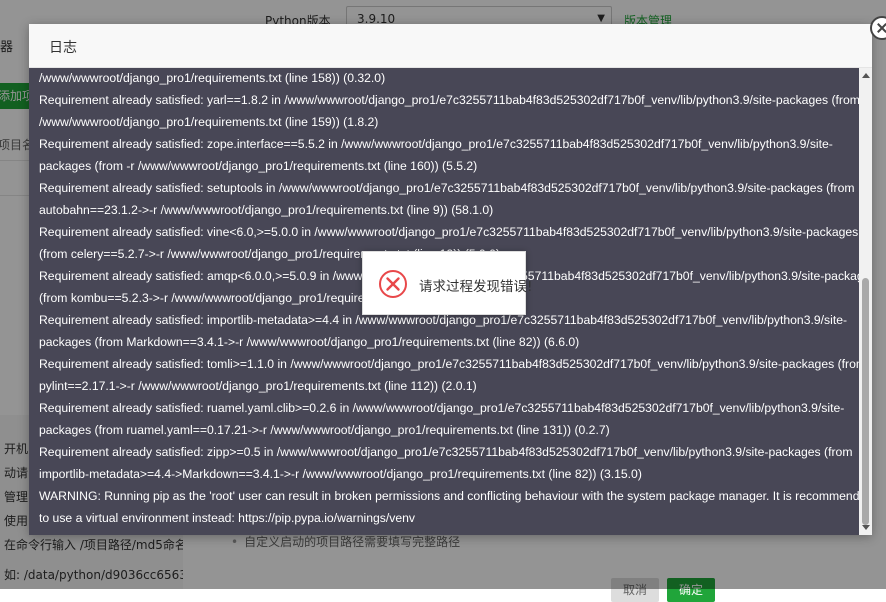 This screenshot has height=602, width=886. What do you see at coordinates (393, 284) in the screenshot?
I see `error-circle-icon` at bounding box center [393, 284].